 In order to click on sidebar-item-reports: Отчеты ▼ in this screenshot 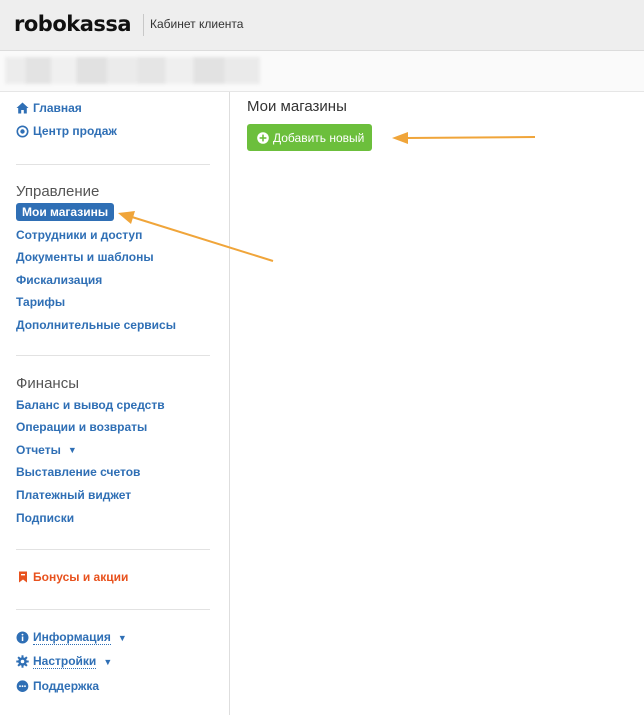, I will do `click(46, 450)`.